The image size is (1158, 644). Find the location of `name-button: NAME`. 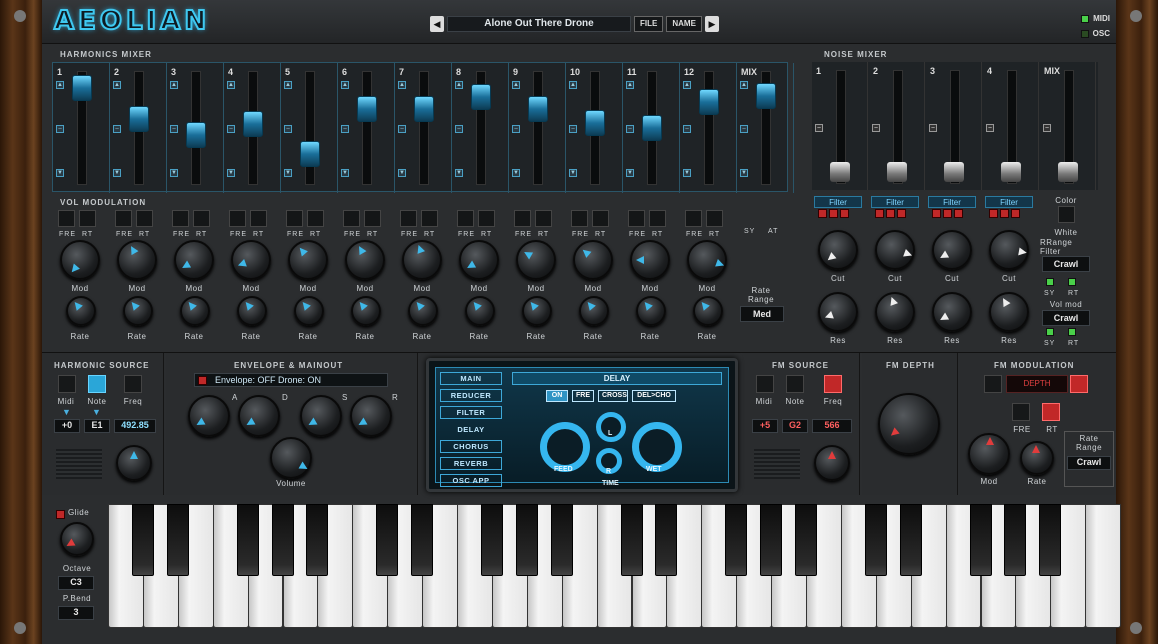

name-button: NAME is located at coordinates (684, 24).